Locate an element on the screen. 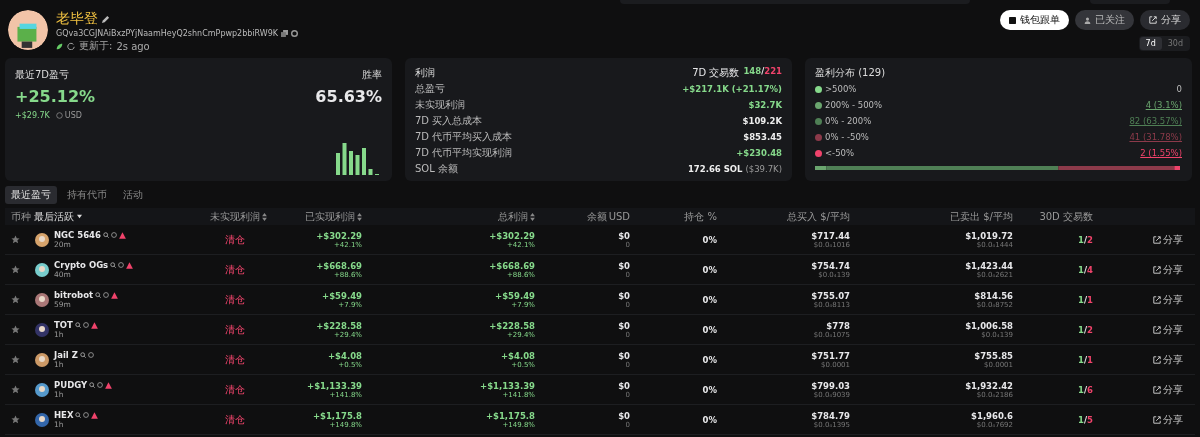 This screenshot has width=1200, height=437. column-header: 30D 交易数 is located at coordinates (1065, 216).